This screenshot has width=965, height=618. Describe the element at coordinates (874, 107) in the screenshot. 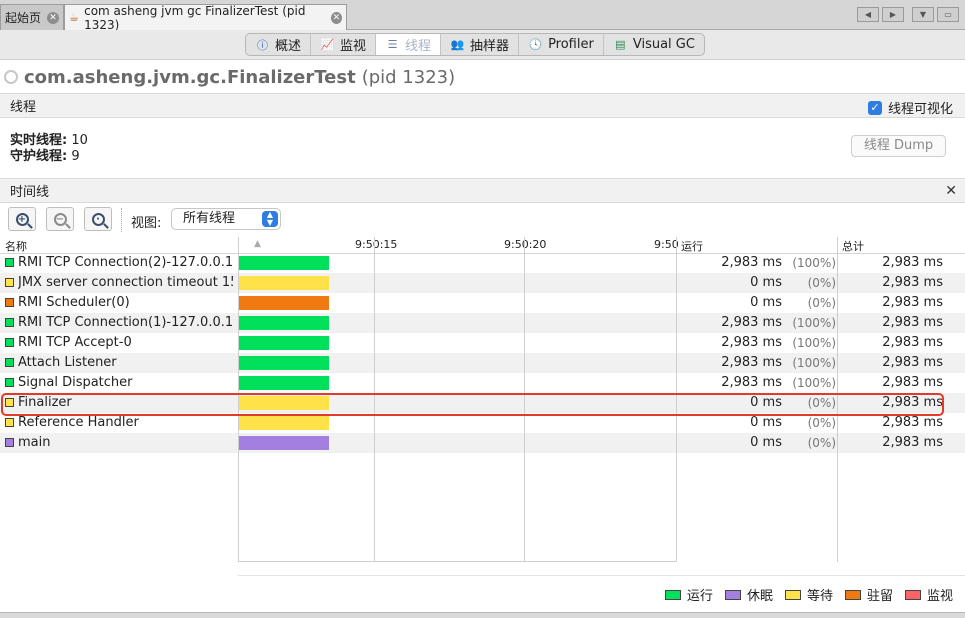

I see `checkbox-checked-icon: ✓` at that location.